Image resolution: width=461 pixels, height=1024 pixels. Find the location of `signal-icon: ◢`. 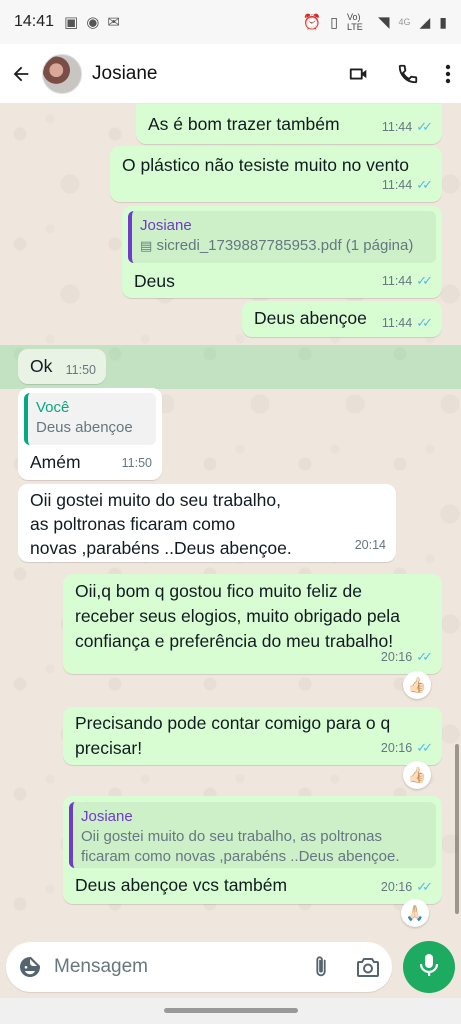

signal-icon: ◢ is located at coordinates (425, 21).